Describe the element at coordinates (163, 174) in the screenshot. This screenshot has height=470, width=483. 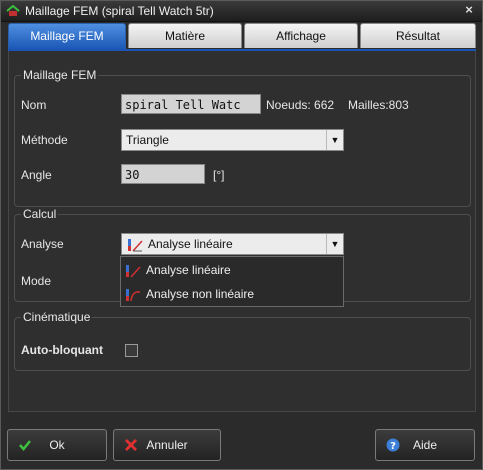
I see `angle-input: 30` at that location.